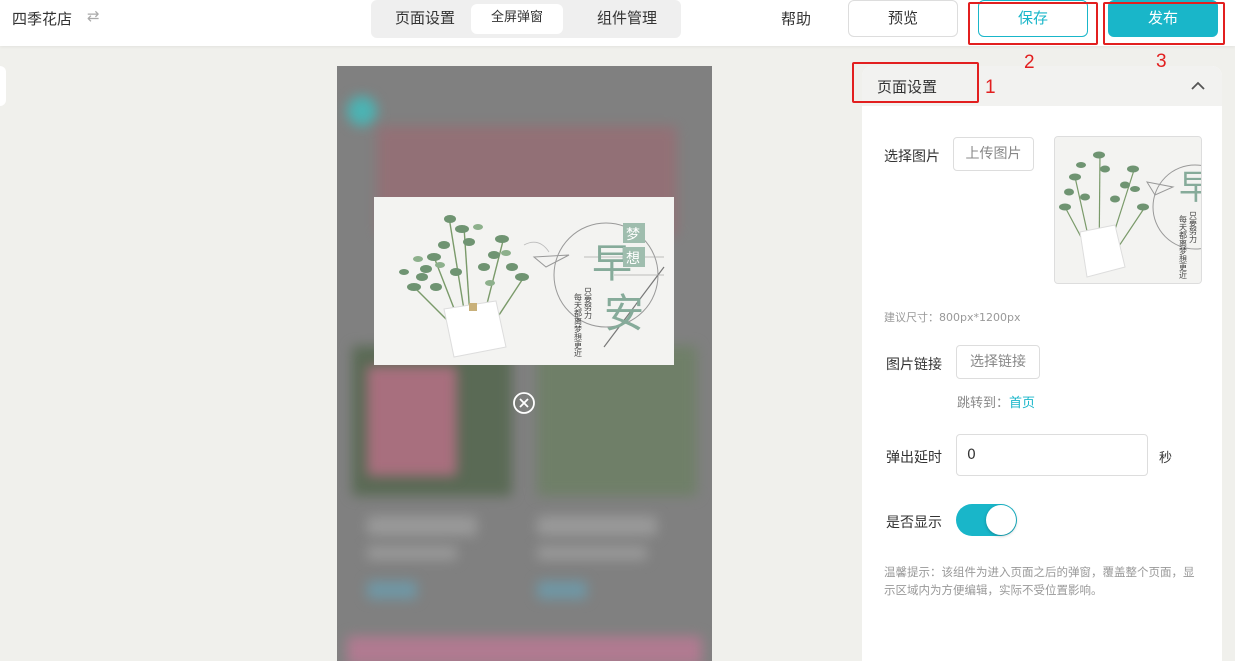  Describe the element at coordinates (517, 19) in the screenshot. I see `tab-fullscreen-popup: 全屏弹窗` at that location.